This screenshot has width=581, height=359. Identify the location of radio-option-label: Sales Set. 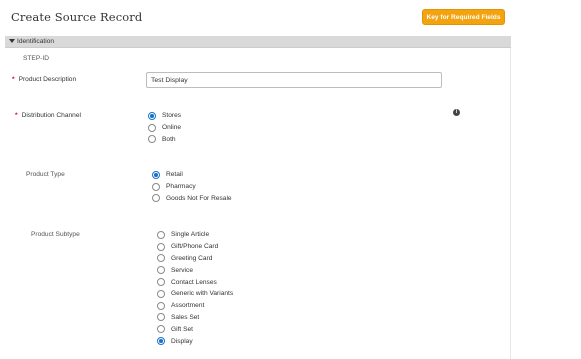
(185, 317).